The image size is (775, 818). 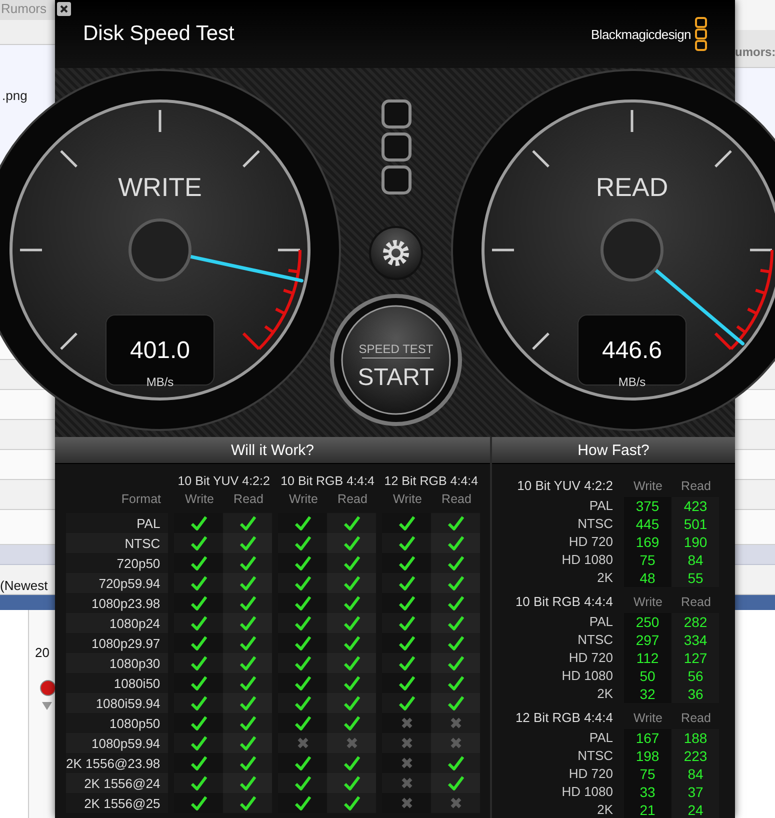 I want to click on speed-value: 56, so click(x=695, y=676).